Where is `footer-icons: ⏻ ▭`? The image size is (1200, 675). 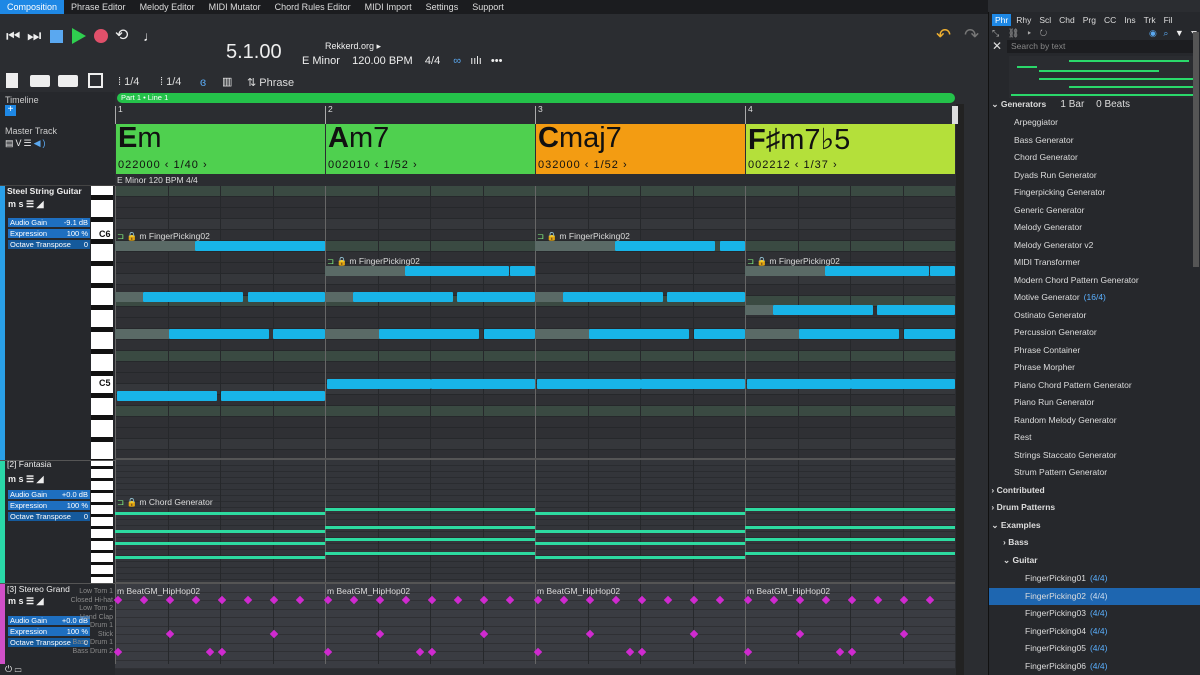
footer-icons: ⏻ ▭ is located at coordinates (13, 669).